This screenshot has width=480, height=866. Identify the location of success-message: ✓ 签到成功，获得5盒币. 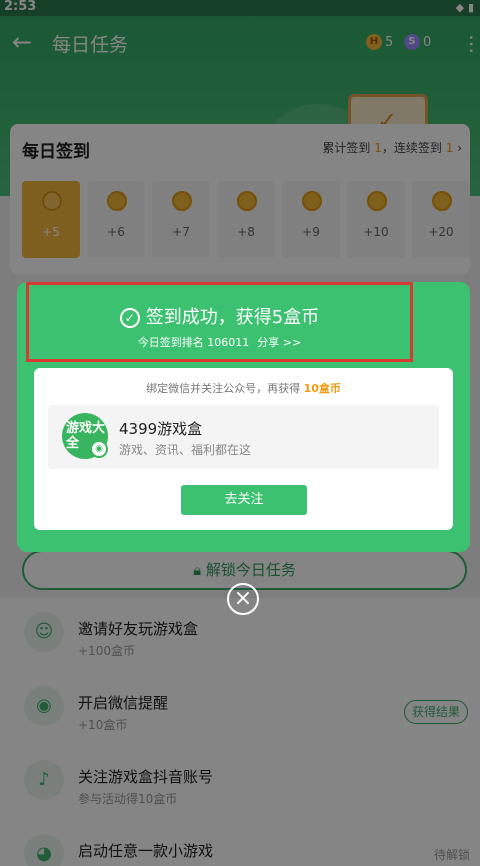
(219, 316).